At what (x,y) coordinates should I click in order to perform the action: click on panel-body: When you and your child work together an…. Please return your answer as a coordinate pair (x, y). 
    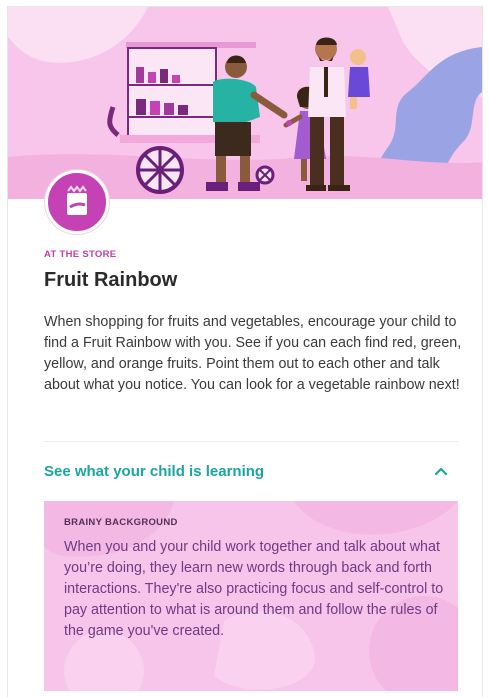
    Looking at the image, I should click on (254, 589).